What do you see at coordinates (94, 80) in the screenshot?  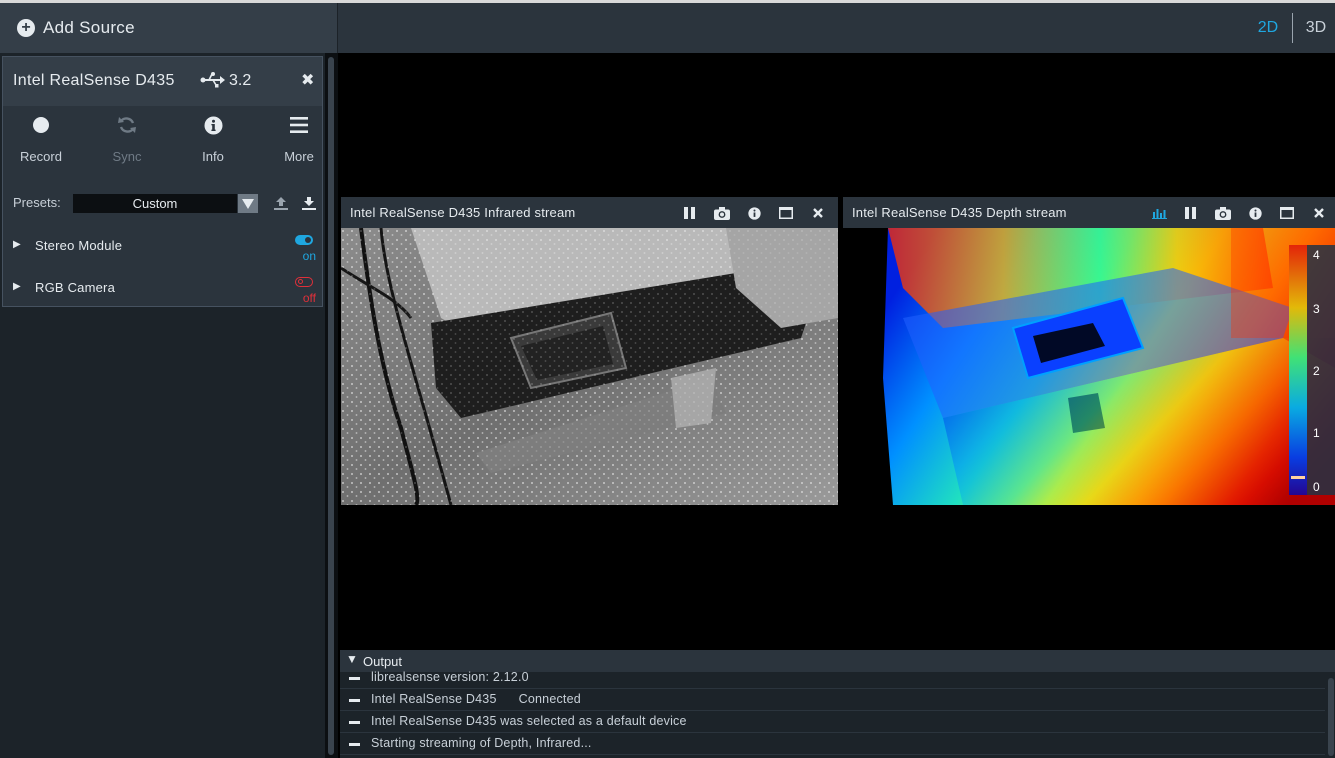 I see `device-name: Intel RealSense D435` at bounding box center [94, 80].